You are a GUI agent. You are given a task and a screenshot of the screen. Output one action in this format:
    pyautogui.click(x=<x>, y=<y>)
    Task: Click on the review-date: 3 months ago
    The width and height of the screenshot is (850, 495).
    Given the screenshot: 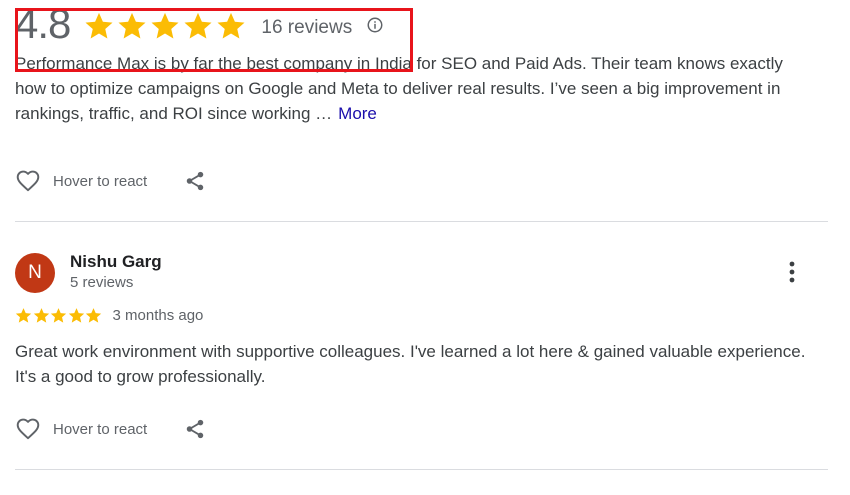 What is the action you would take?
    pyautogui.click(x=158, y=315)
    